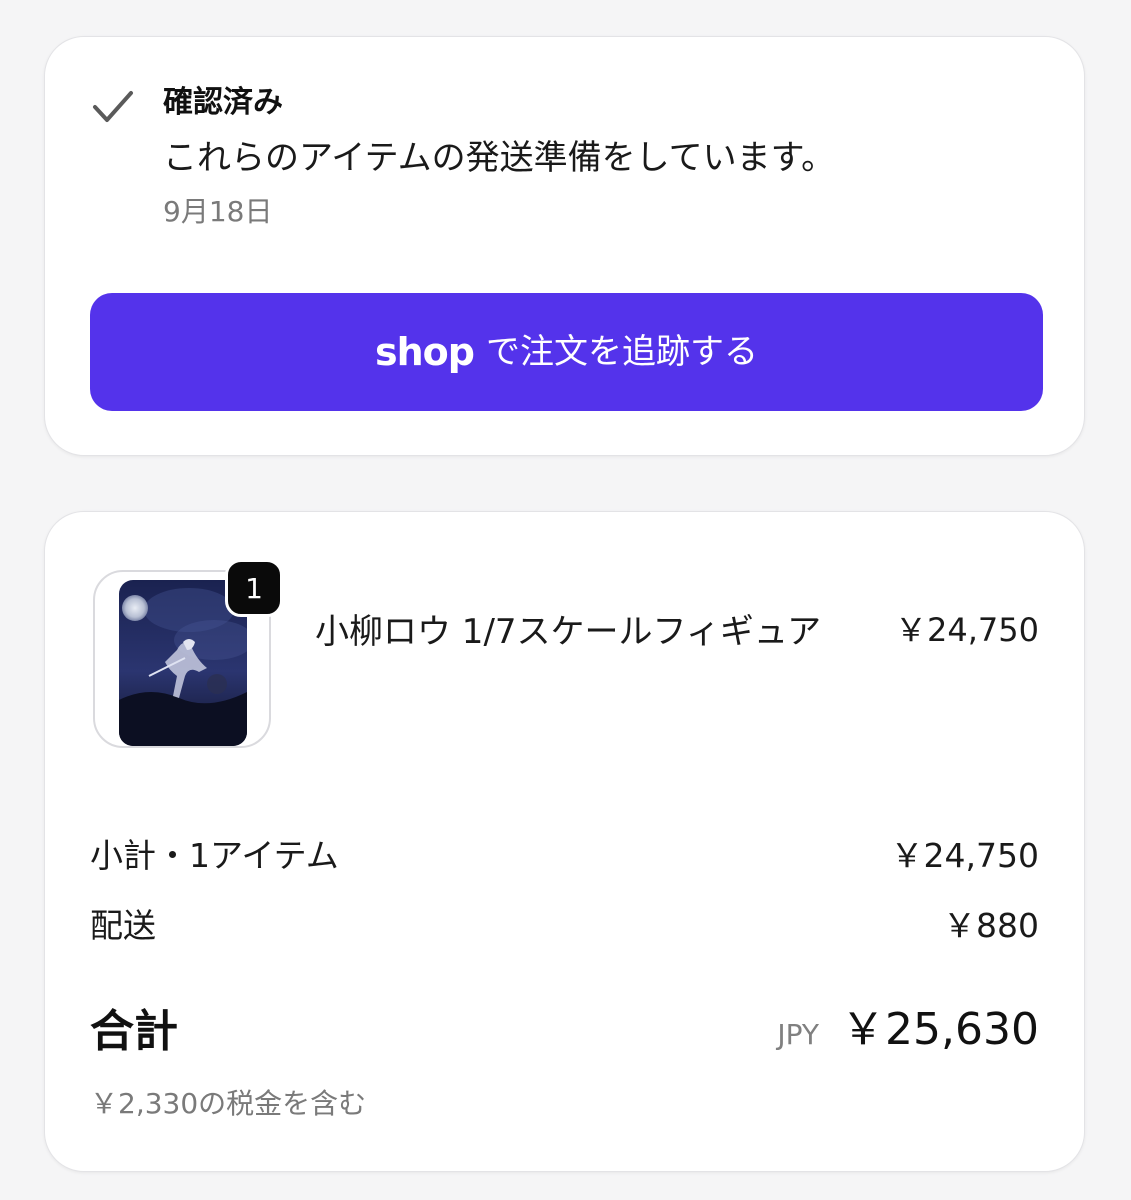  What do you see at coordinates (425, 352) in the screenshot?
I see `shop-logo: shop` at bounding box center [425, 352].